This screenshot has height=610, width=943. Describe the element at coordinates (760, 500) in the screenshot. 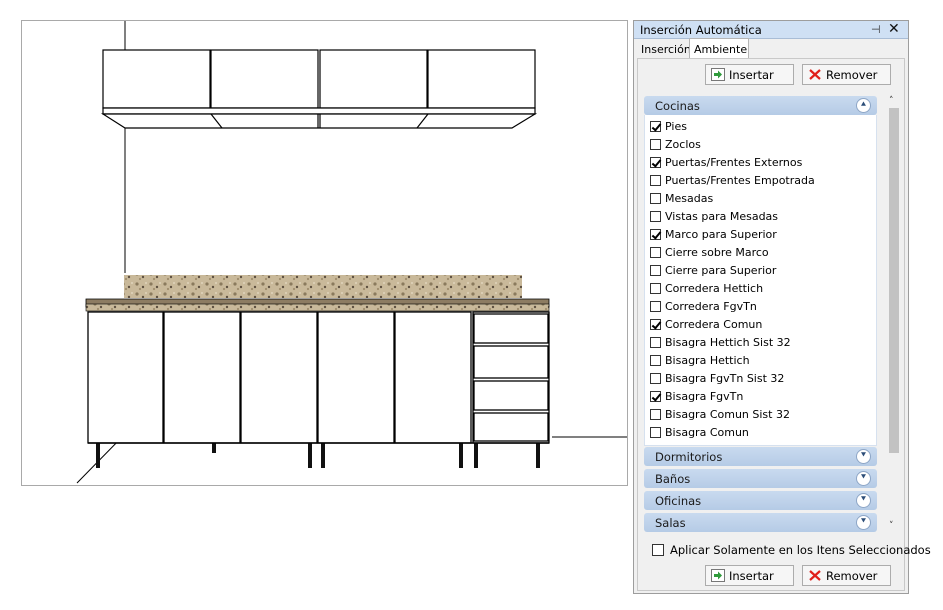

I see `category-header-oficinas: Oficinas ⯆` at that location.